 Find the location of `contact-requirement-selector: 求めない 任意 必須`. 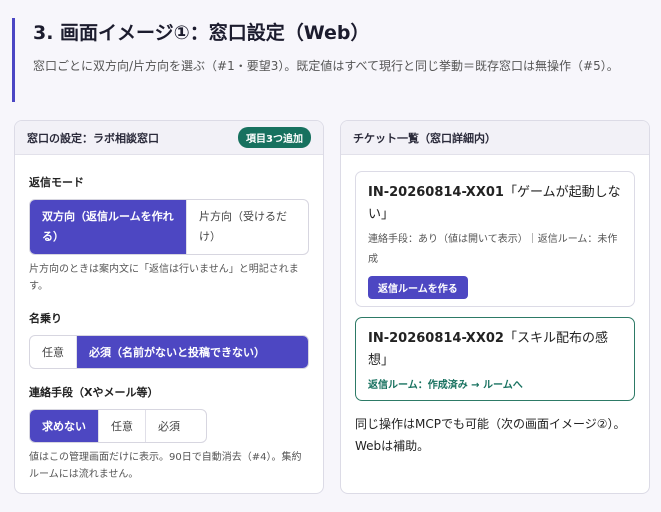

contact-requirement-selector: 求めない 任意 必須 is located at coordinates (118, 426).